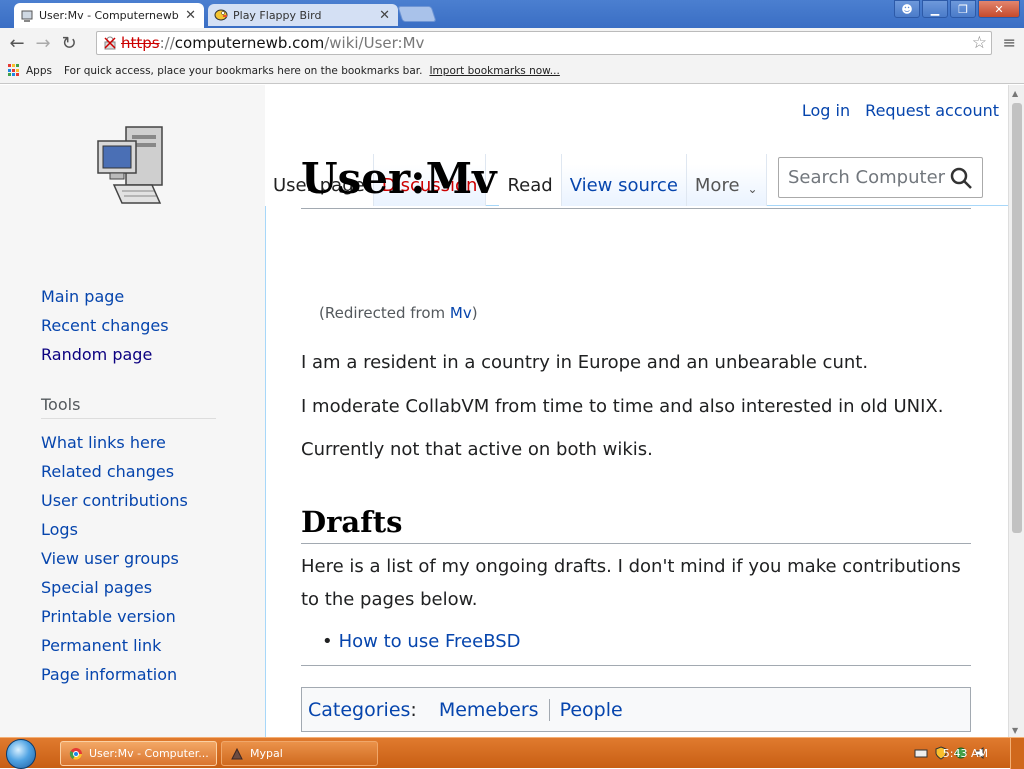 This screenshot has width=1024, height=769. I want to click on list-item: • How to use FreeBSD, so click(421, 641).